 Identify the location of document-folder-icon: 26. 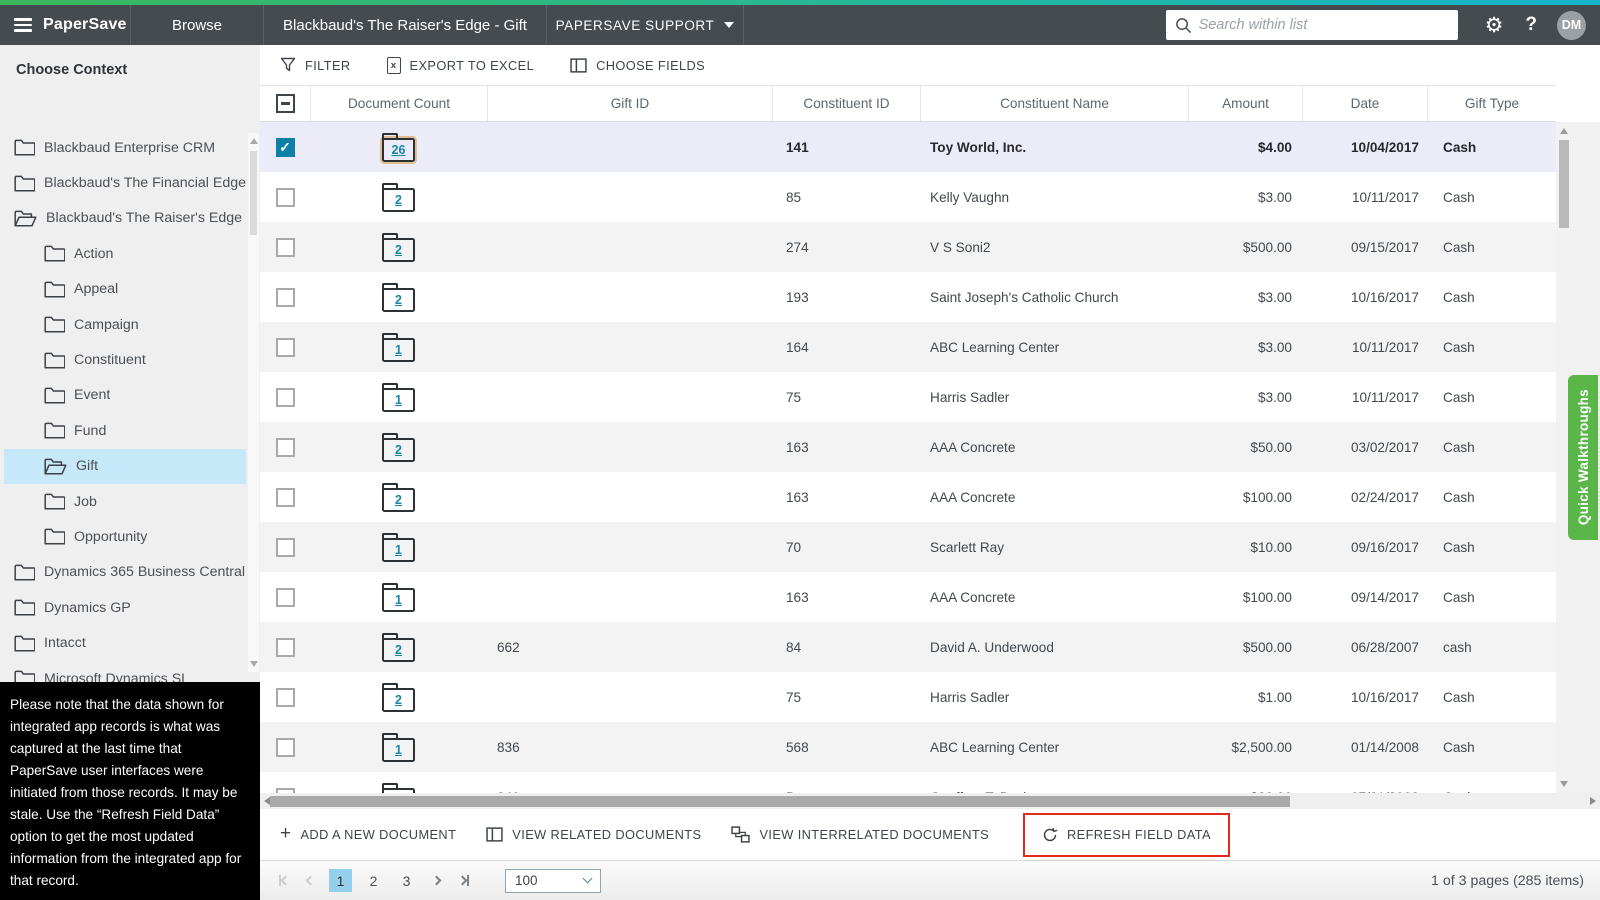
(398, 147).